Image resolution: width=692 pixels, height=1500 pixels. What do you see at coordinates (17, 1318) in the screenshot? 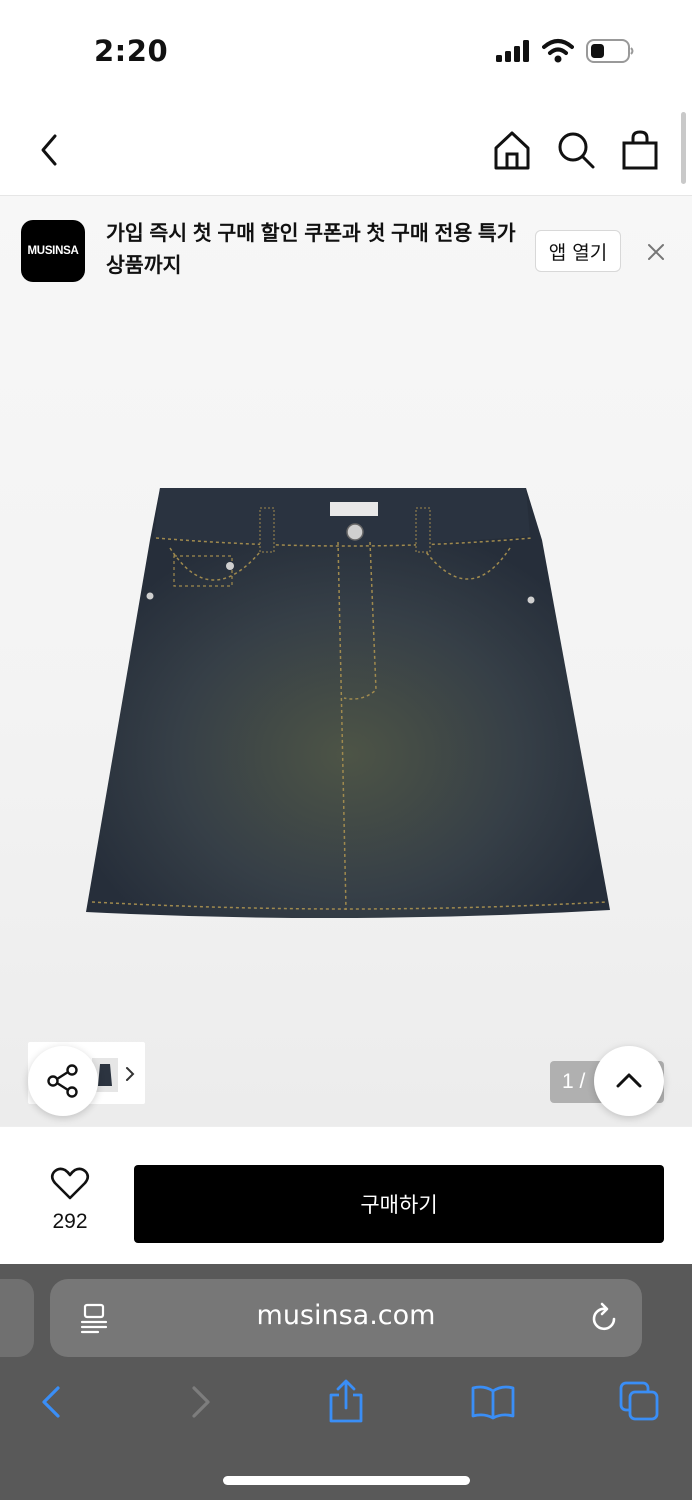
I see `previous-tab-peek` at bounding box center [17, 1318].